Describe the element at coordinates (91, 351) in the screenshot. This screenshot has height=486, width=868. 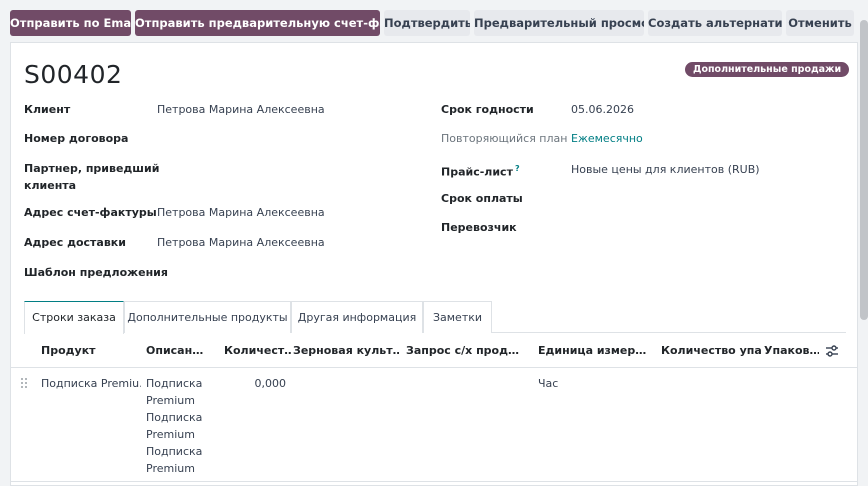
I see `column-product: Продукт` at that location.